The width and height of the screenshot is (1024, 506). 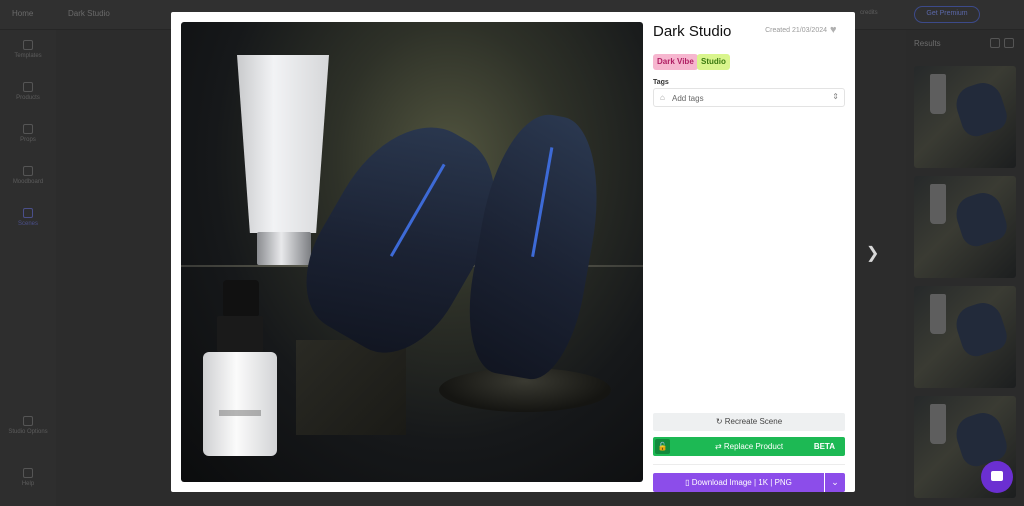 What do you see at coordinates (995, 43) in the screenshot?
I see `list-view-icon` at bounding box center [995, 43].